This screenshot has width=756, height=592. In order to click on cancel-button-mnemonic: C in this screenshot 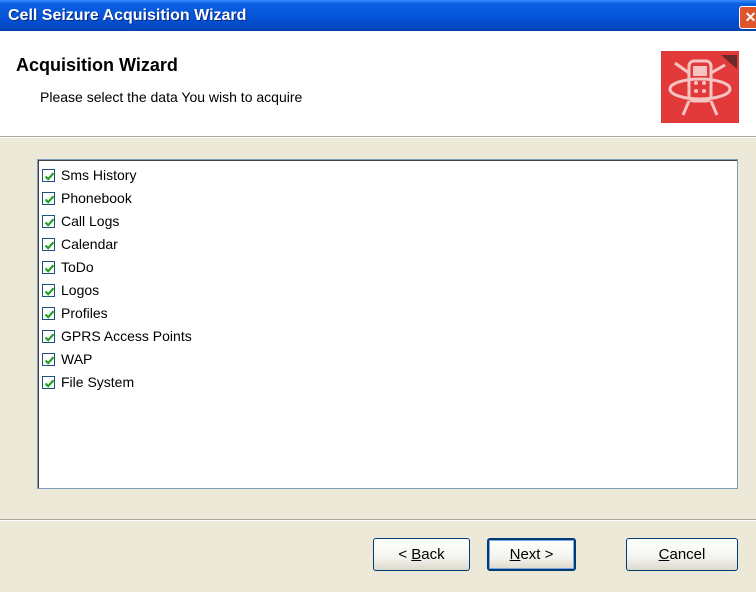, I will do `click(664, 554)`.